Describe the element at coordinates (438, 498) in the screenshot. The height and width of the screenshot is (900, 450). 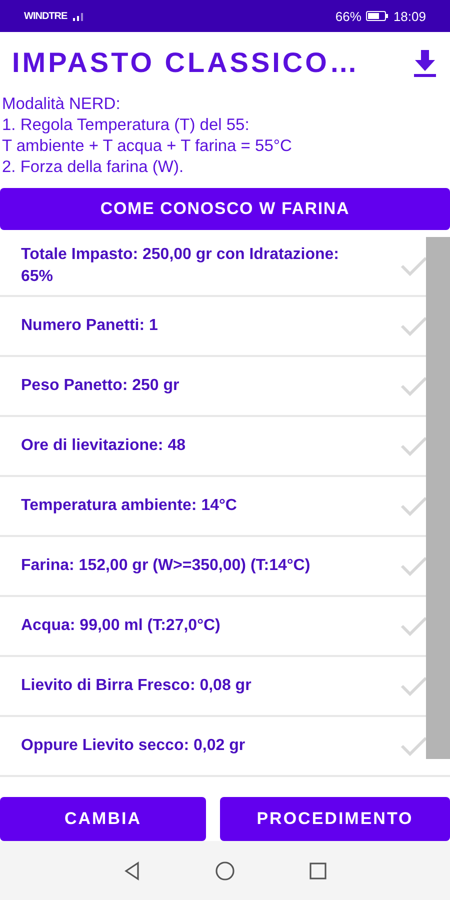
I see `scrollbar` at that location.